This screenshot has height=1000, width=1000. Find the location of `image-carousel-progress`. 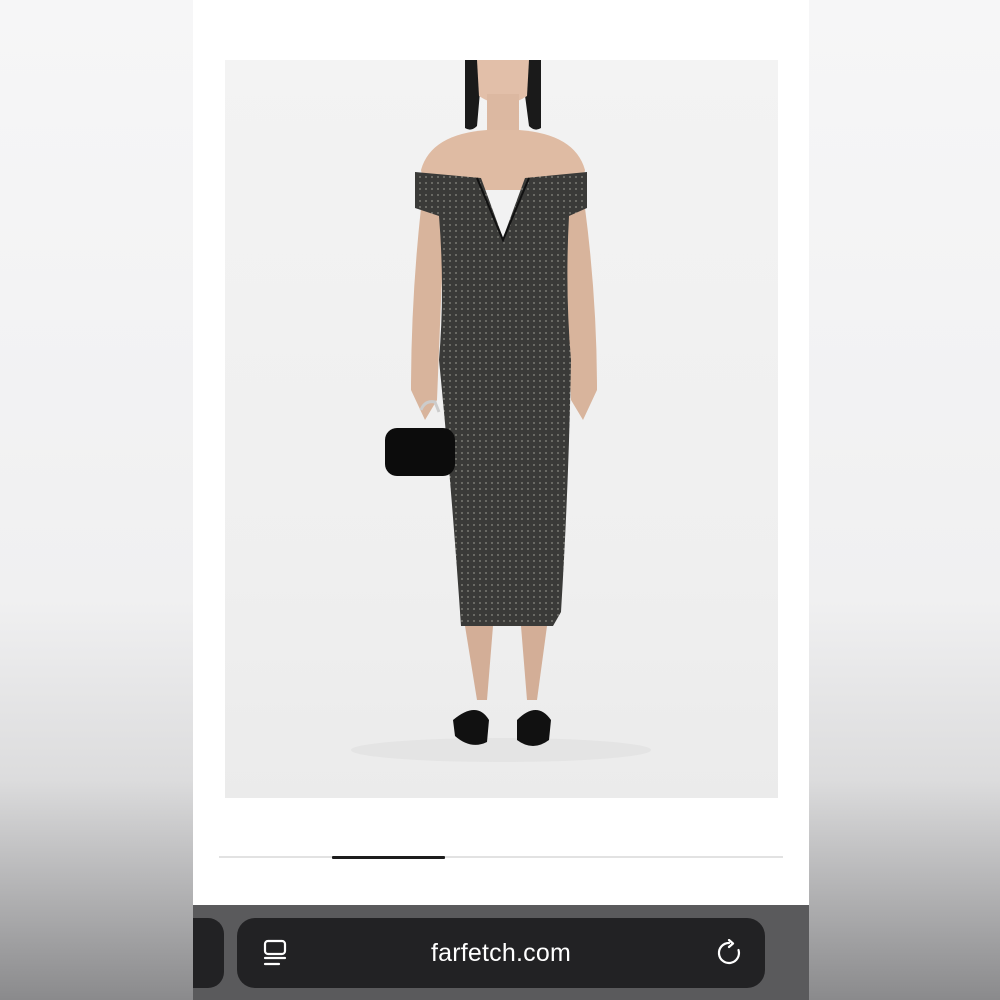

image-carousel-progress is located at coordinates (501, 857).